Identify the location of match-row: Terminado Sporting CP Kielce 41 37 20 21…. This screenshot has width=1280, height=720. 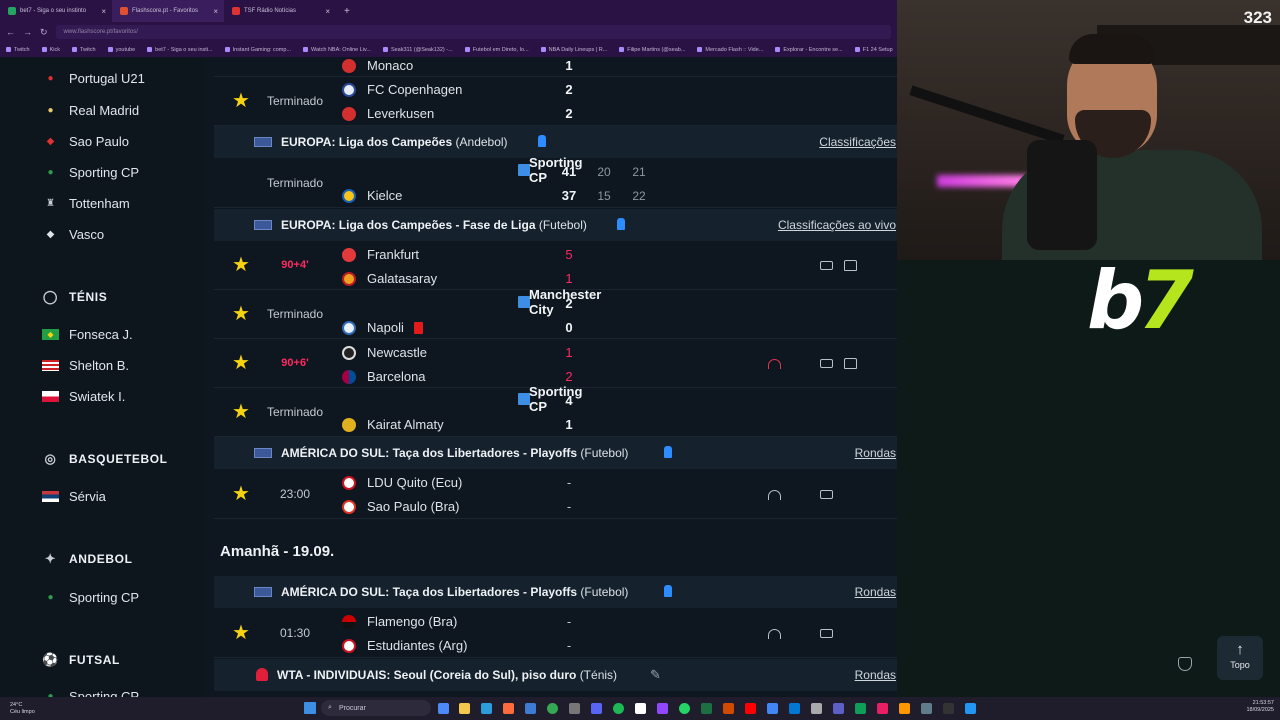
(555, 181).